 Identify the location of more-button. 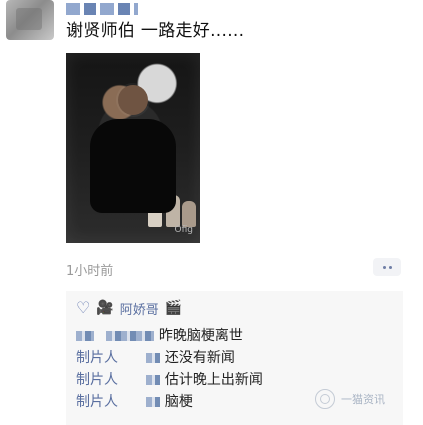
(387, 267).